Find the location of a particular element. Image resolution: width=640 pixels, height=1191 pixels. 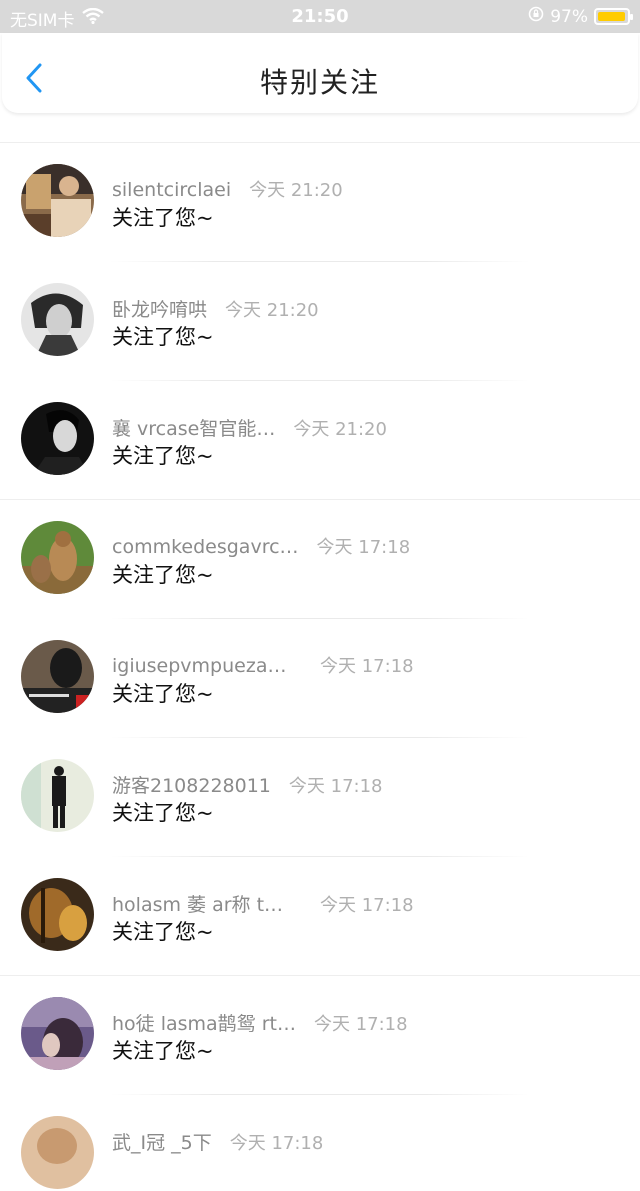

name-row: ho徒 lasma鹊鸳 rt… 今天 17:18 is located at coordinates (260, 1022).